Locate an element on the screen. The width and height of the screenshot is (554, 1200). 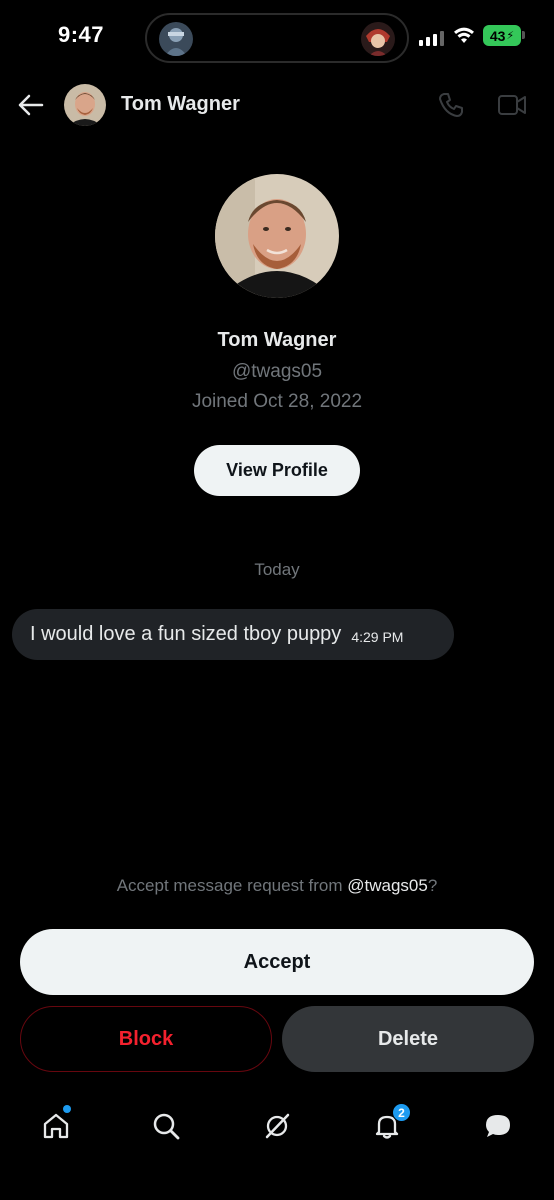
tab-messages is located at coordinates (498, 1126).